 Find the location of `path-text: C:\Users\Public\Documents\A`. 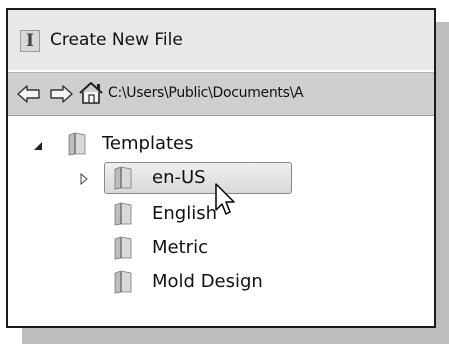

path-text: C:\Users\Public\Documents\A is located at coordinates (206, 93).